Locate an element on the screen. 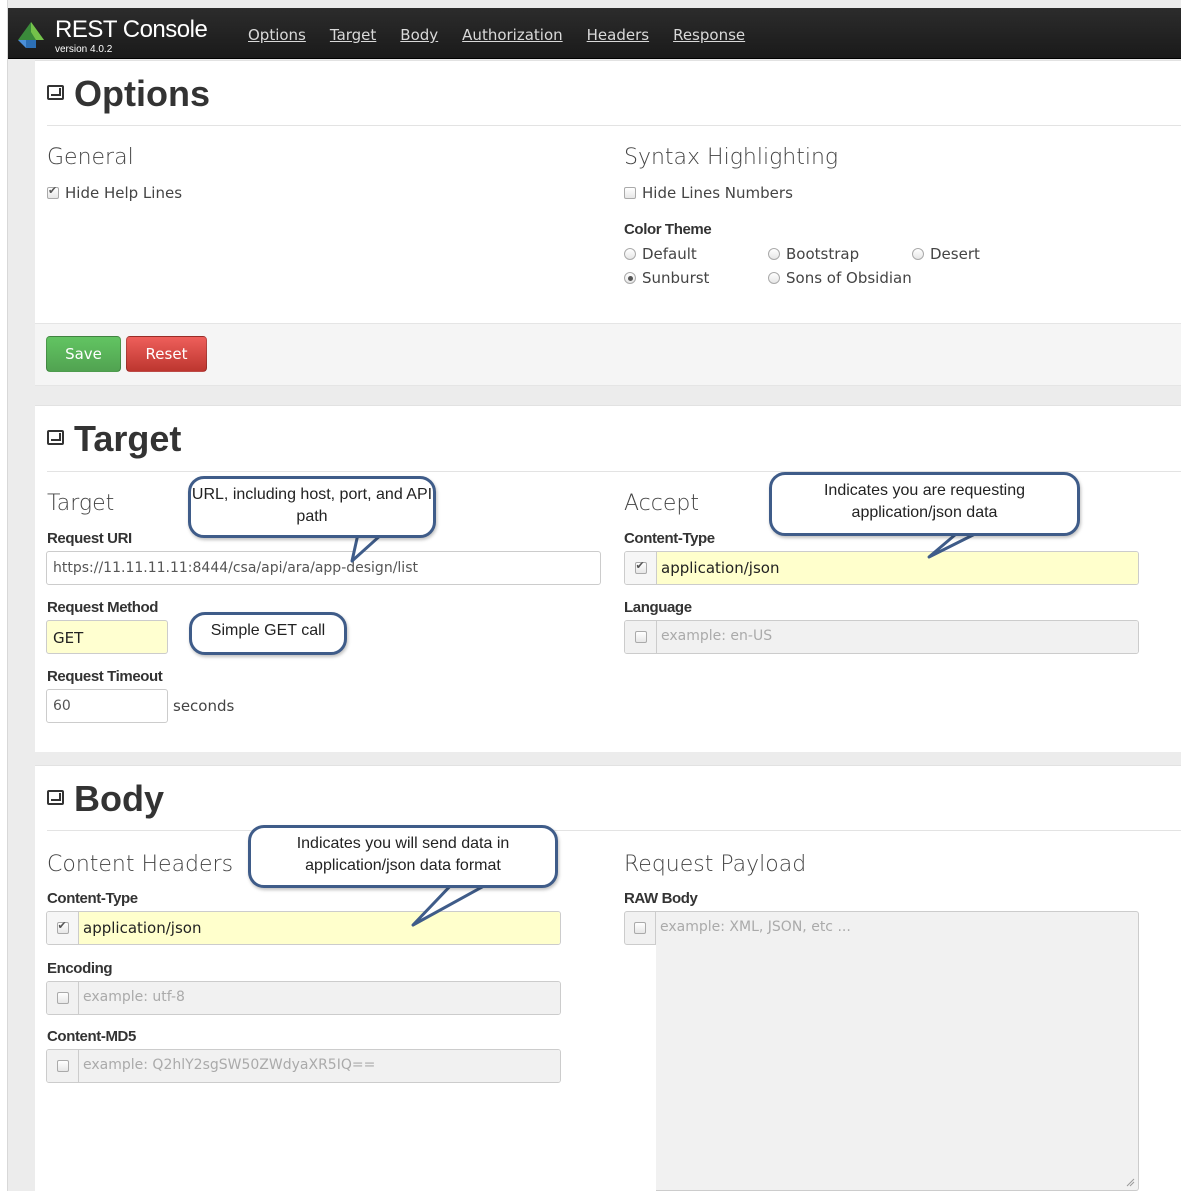 The width and height of the screenshot is (1181, 1191). hide-line-numbers-checkbox: Hide Lines Numbers is located at coordinates (708, 193).